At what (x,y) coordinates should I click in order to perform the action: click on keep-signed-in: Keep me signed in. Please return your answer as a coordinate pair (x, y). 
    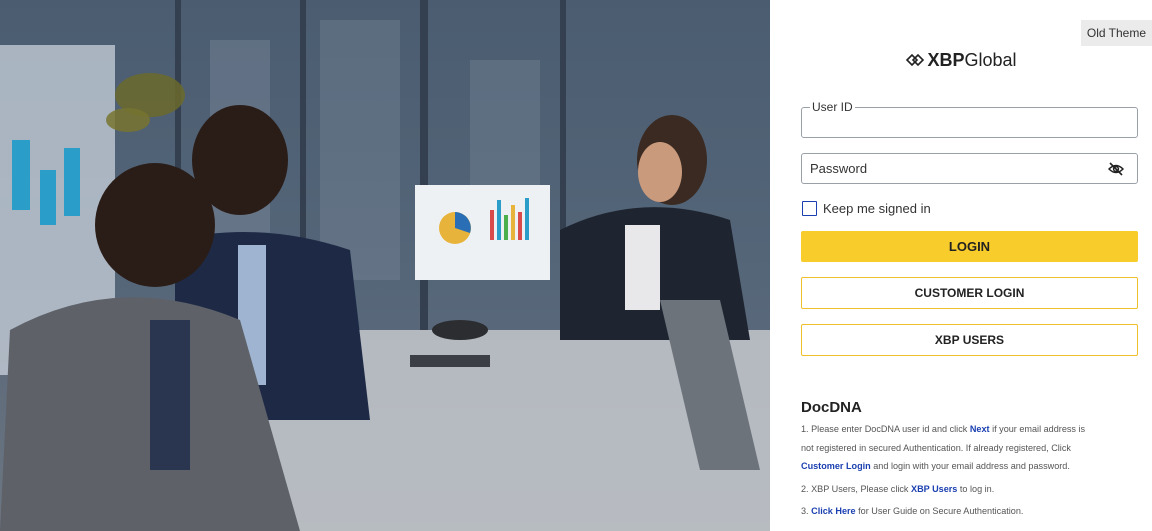
    Looking at the image, I should click on (866, 208).